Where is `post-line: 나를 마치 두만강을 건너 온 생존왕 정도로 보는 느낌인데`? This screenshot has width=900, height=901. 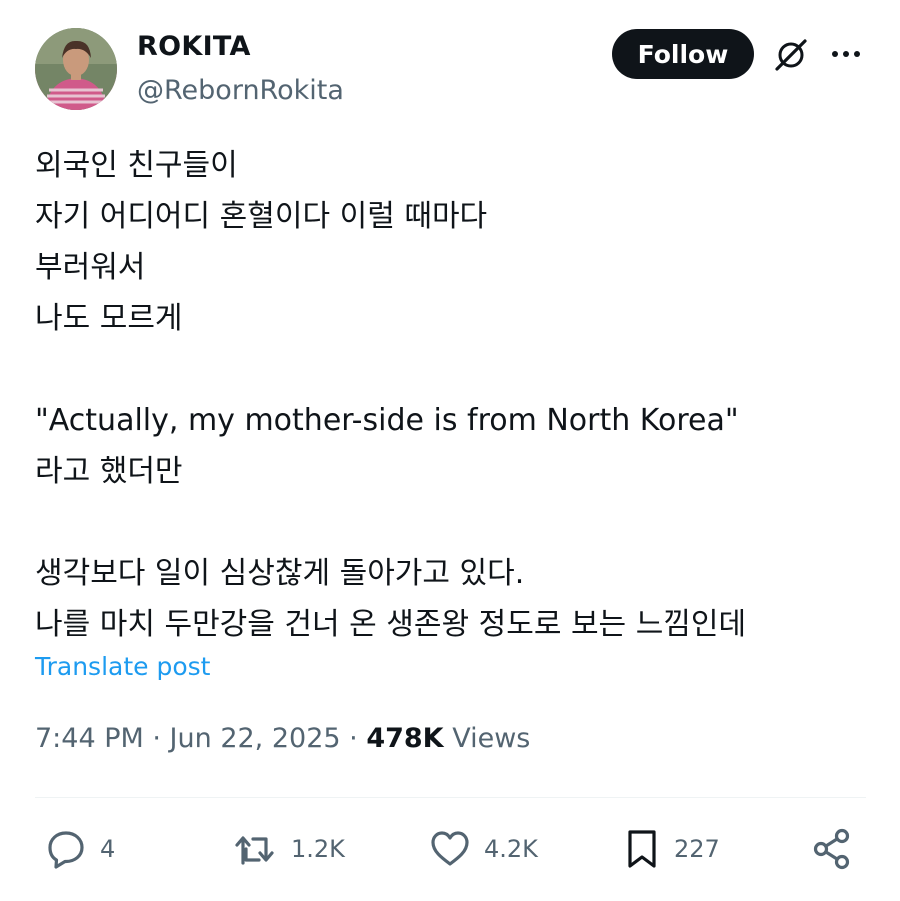 post-line: 나를 마치 두만강을 건너 온 생존왕 정도로 보는 느낌인데 is located at coordinates (391, 624).